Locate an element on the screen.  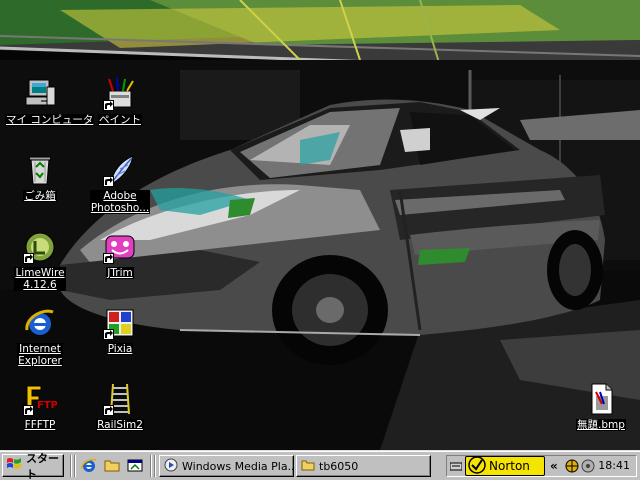
desktop-icon-bitmap-file: 無題.bmp is located at coordinates (601, 406).